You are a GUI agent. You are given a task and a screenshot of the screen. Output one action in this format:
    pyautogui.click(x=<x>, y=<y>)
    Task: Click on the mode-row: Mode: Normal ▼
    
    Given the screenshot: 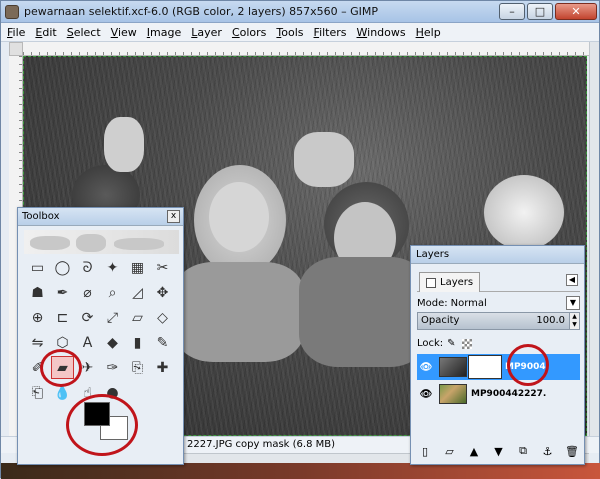 What is the action you would take?
    pyautogui.click(x=498, y=303)
    